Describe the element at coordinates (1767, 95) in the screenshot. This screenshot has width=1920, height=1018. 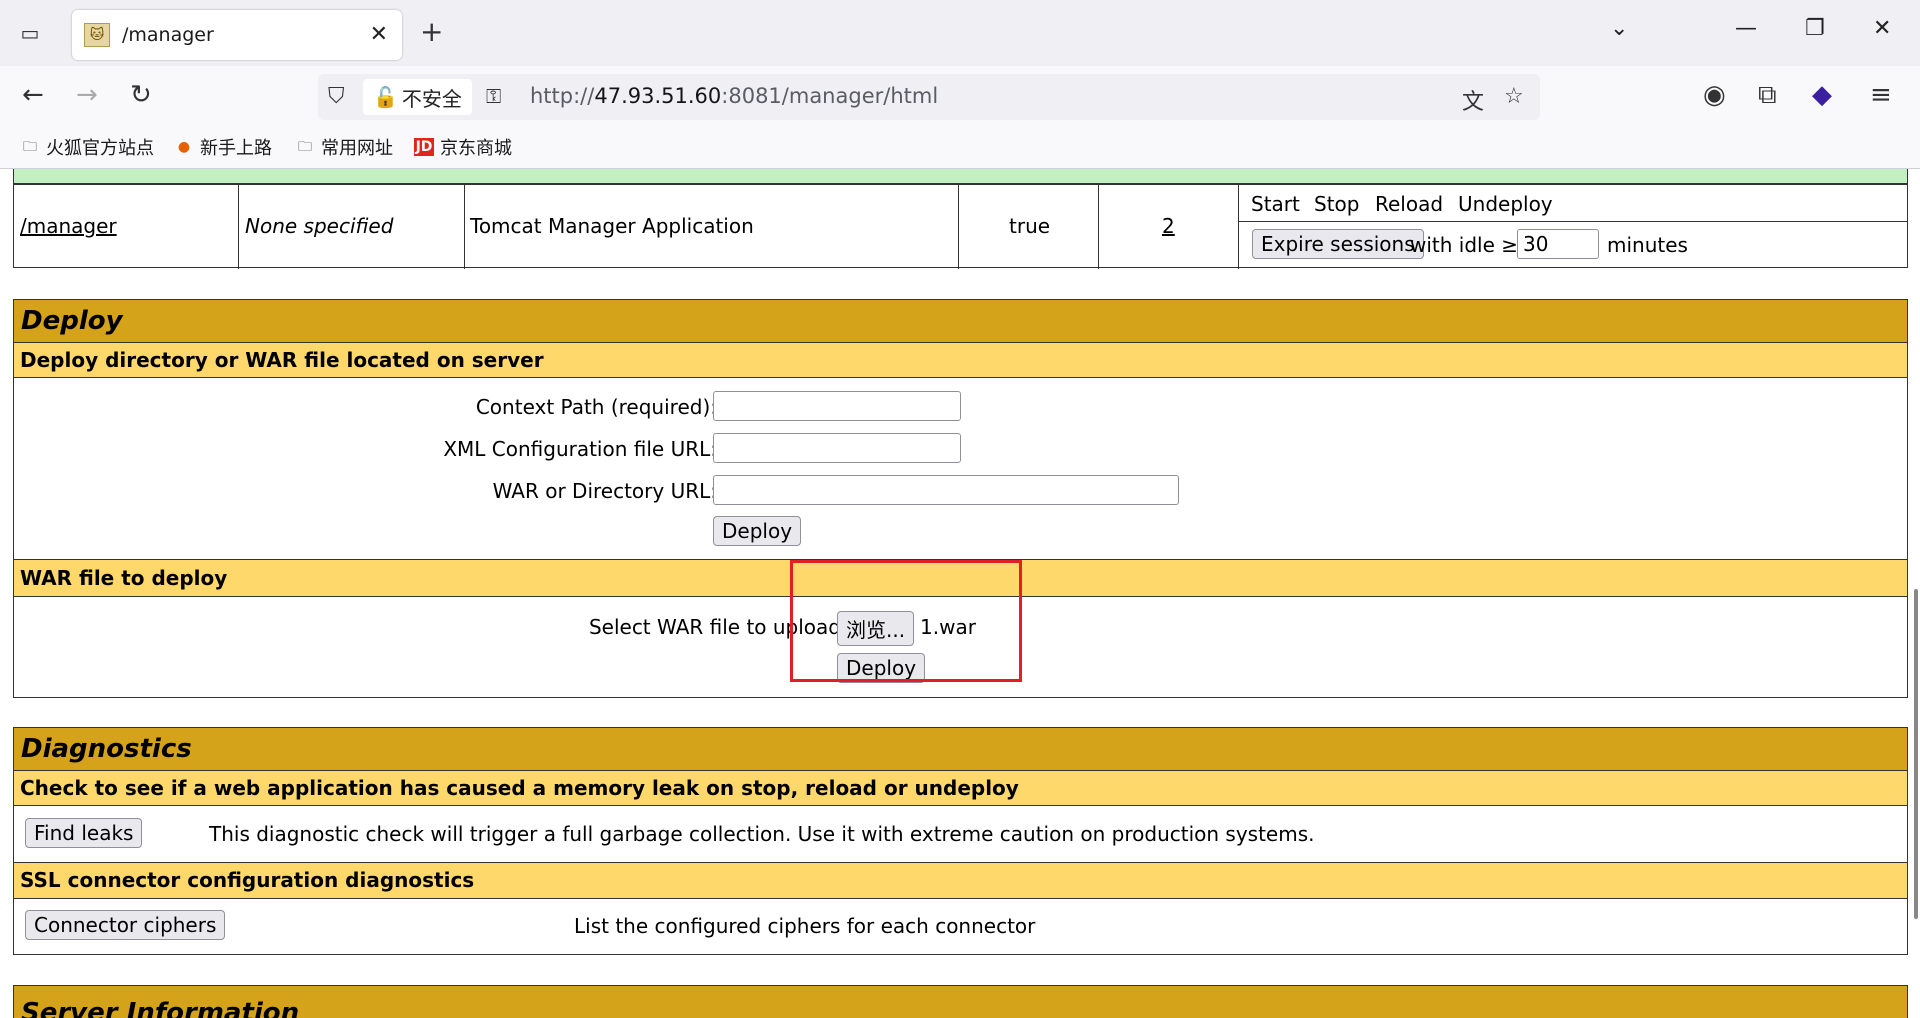
I see `extensions-icon: ⧉` at that location.